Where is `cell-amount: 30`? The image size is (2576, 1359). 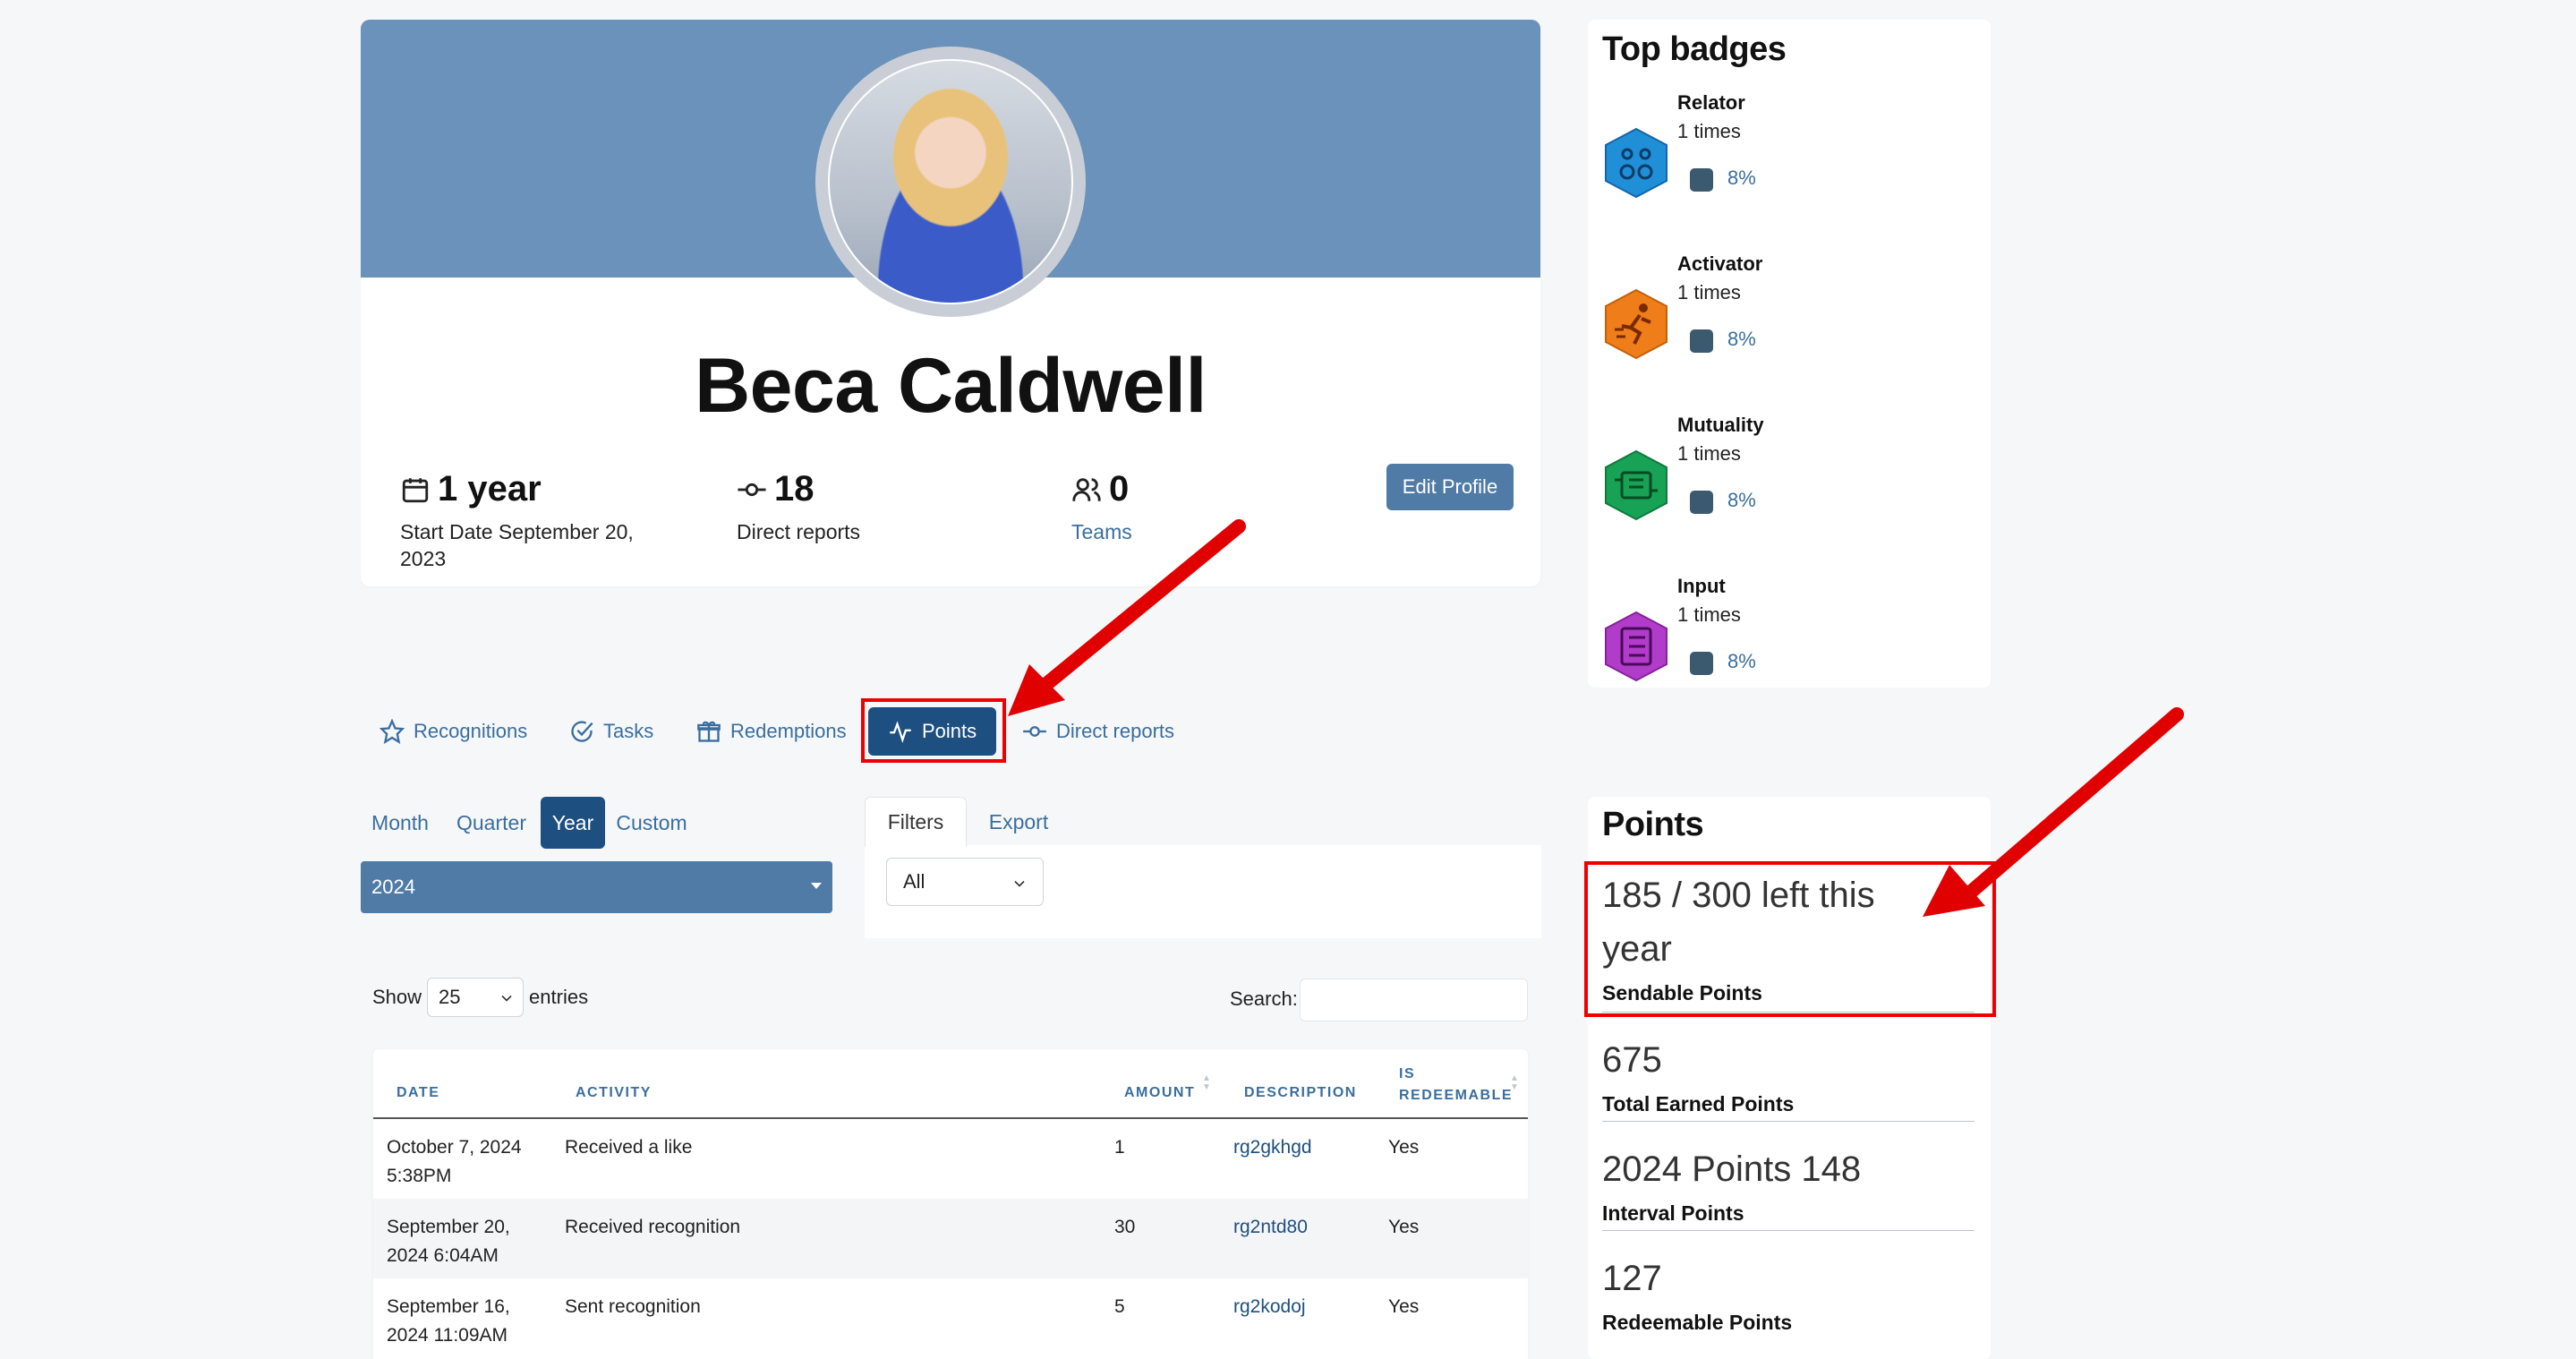
cell-amount: 30 is located at coordinates (1125, 1227).